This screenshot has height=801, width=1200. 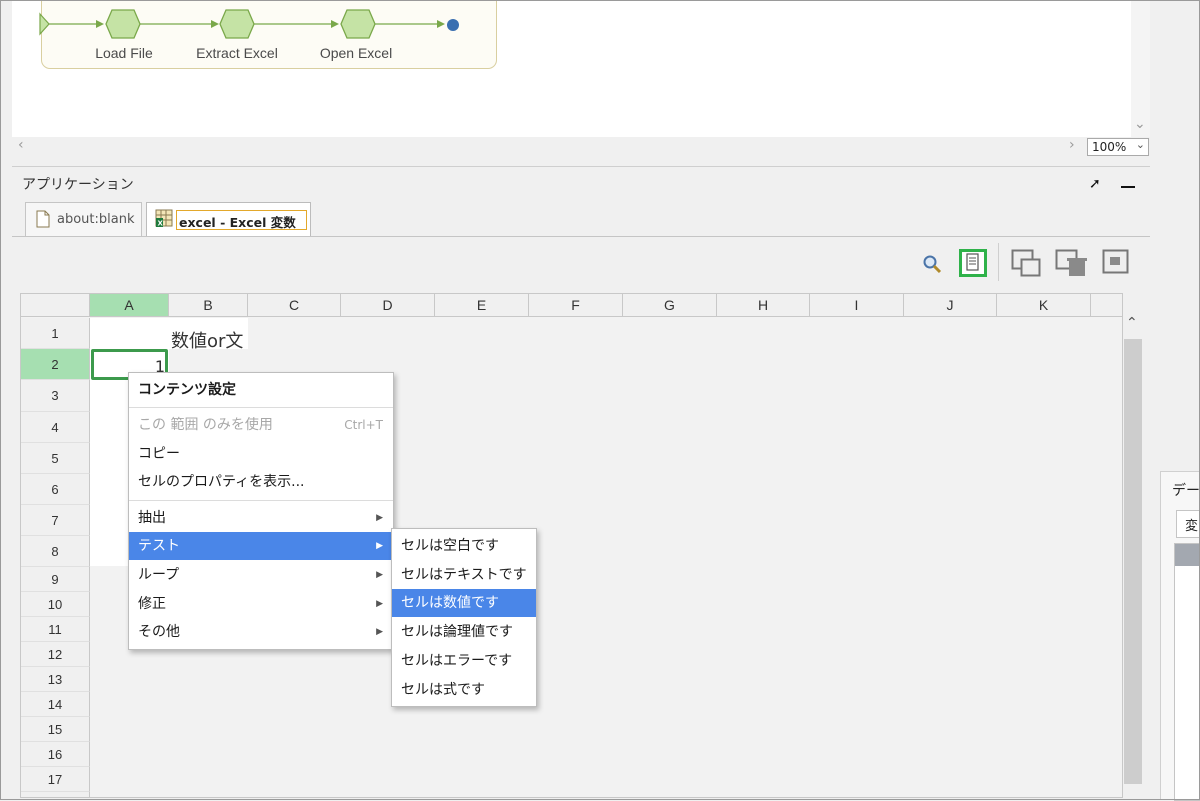 What do you see at coordinates (1187, 672) in the screenshot?
I see `side-pane-list` at bounding box center [1187, 672].